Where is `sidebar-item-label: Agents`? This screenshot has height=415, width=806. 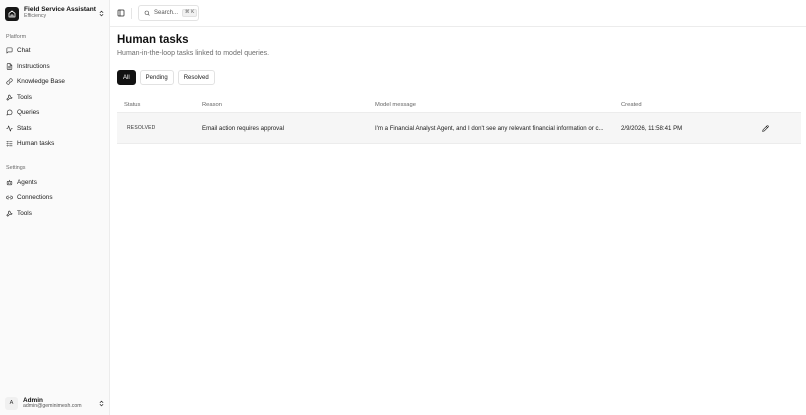
sidebar-item-label: Agents is located at coordinates (27, 182).